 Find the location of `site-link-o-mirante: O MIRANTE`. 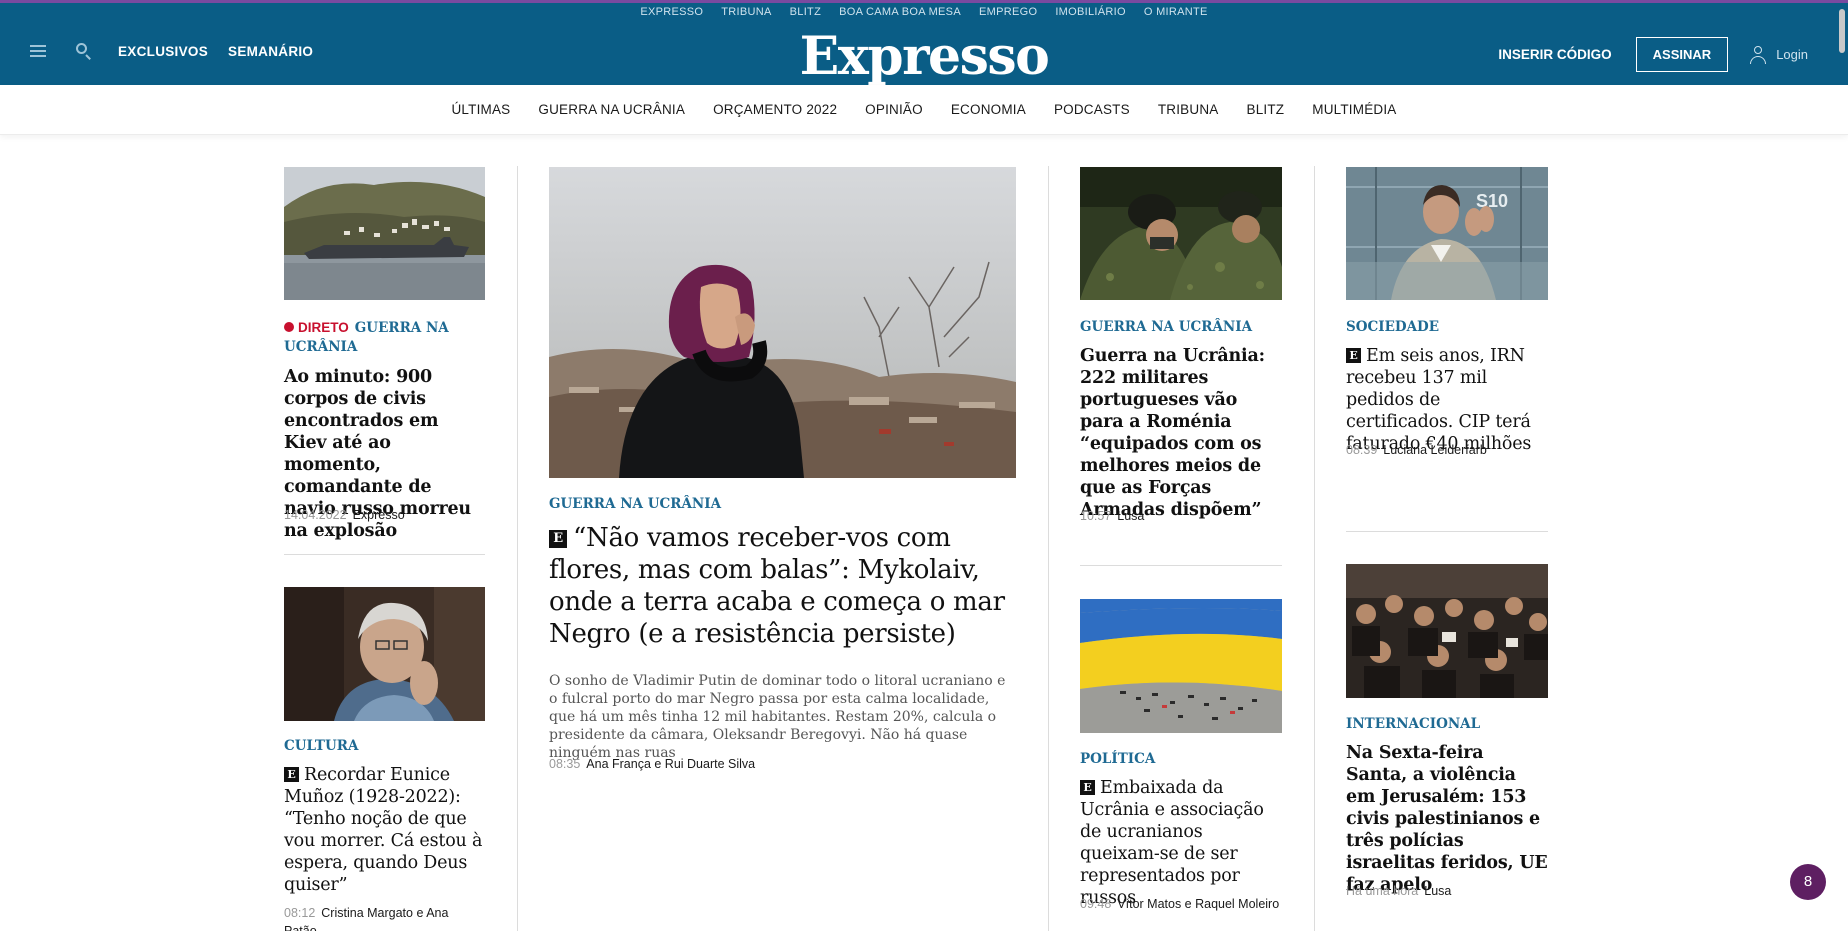

site-link-o-mirante: O MIRANTE is located at coordinates (1176, 12).